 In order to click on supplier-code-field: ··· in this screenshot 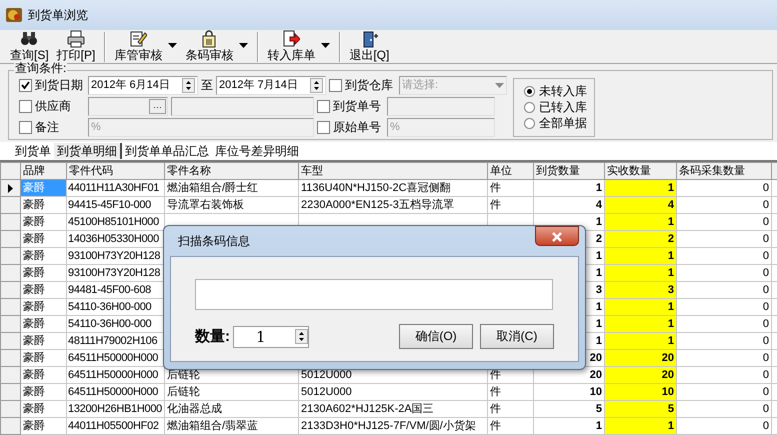, I will do `click(128, 106)`.